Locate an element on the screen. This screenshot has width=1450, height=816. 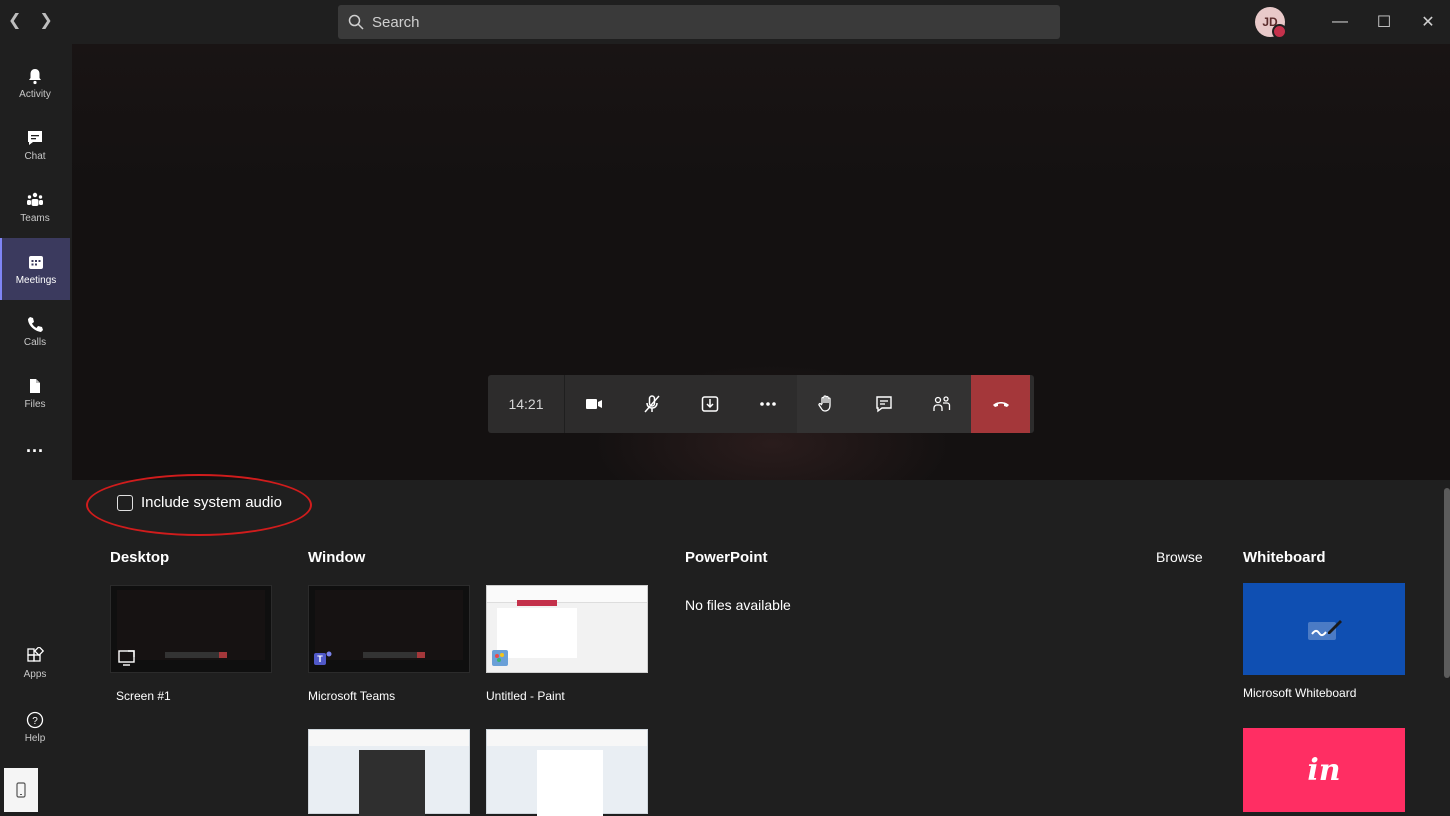
rail-label: Activity is located at coordinates (35, 94).